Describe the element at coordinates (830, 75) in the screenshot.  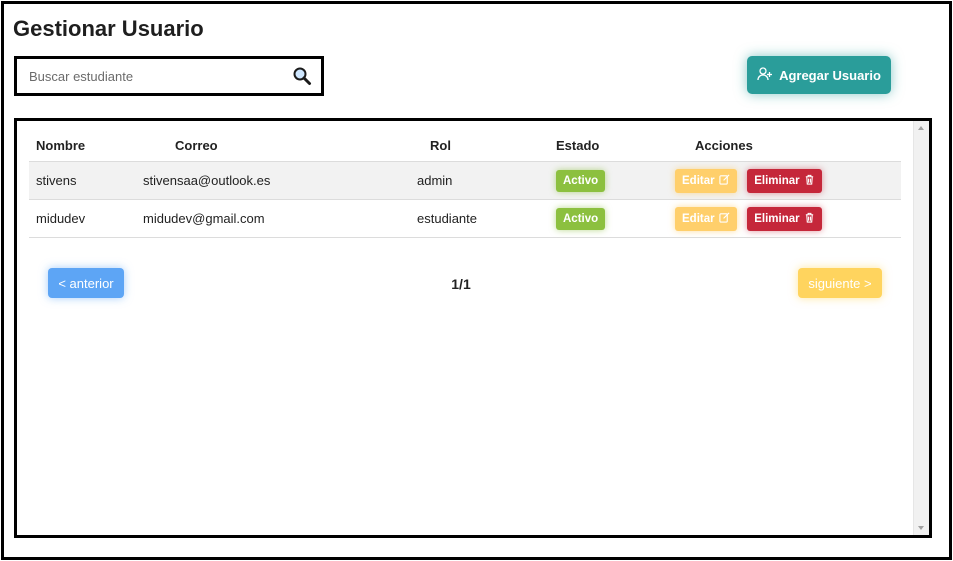
I see `add-user-label: Agregar Usuario` at that location.